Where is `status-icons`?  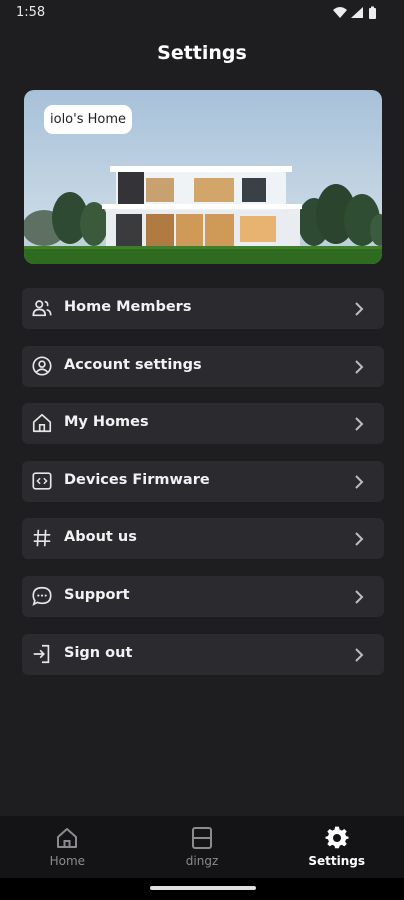 status-icons is located at coordinates (354, 12).